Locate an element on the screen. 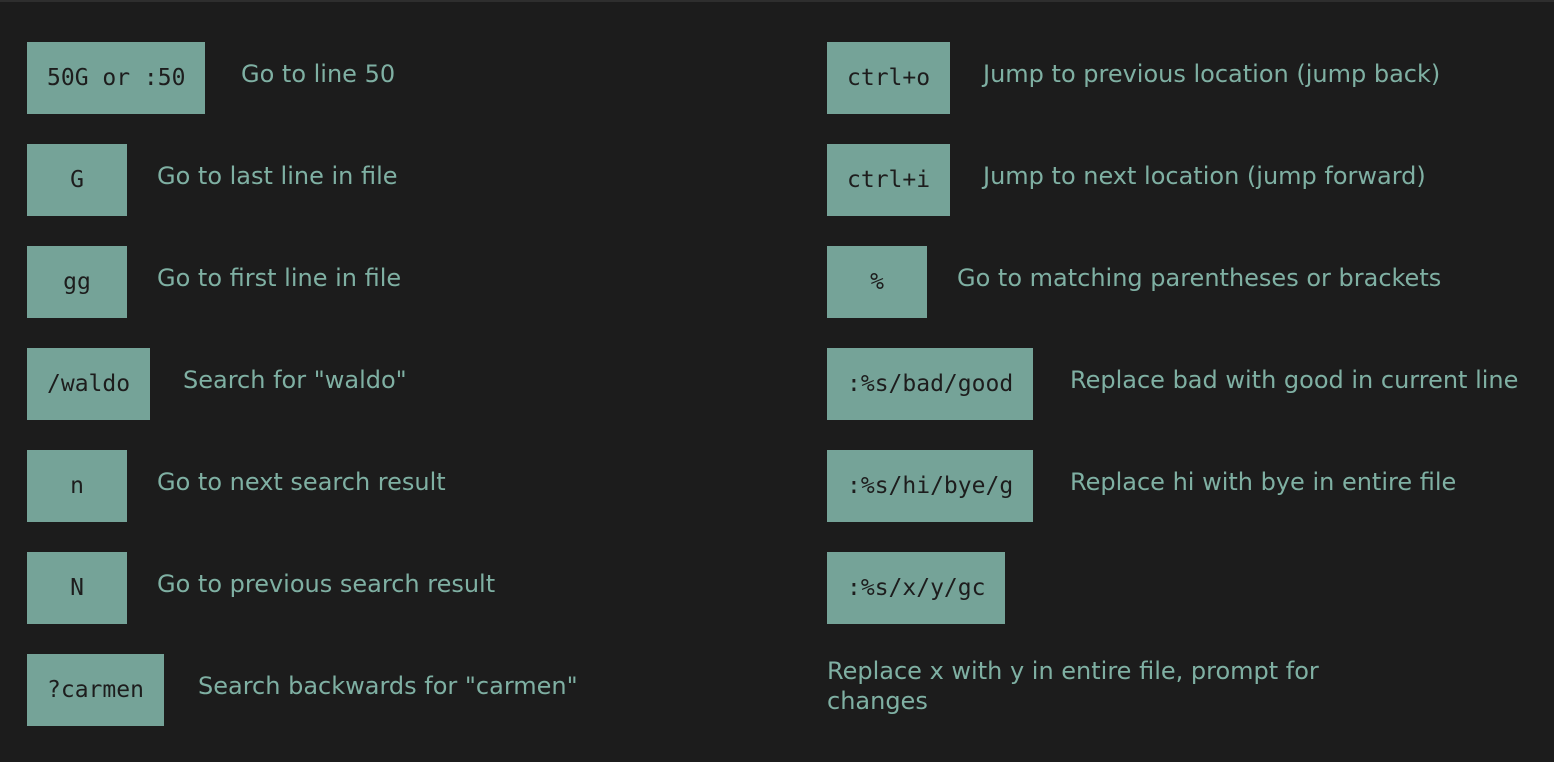 The image size is (1554, 762). shortcut-key: 50G or :50 is located at coordinates (116, 78).